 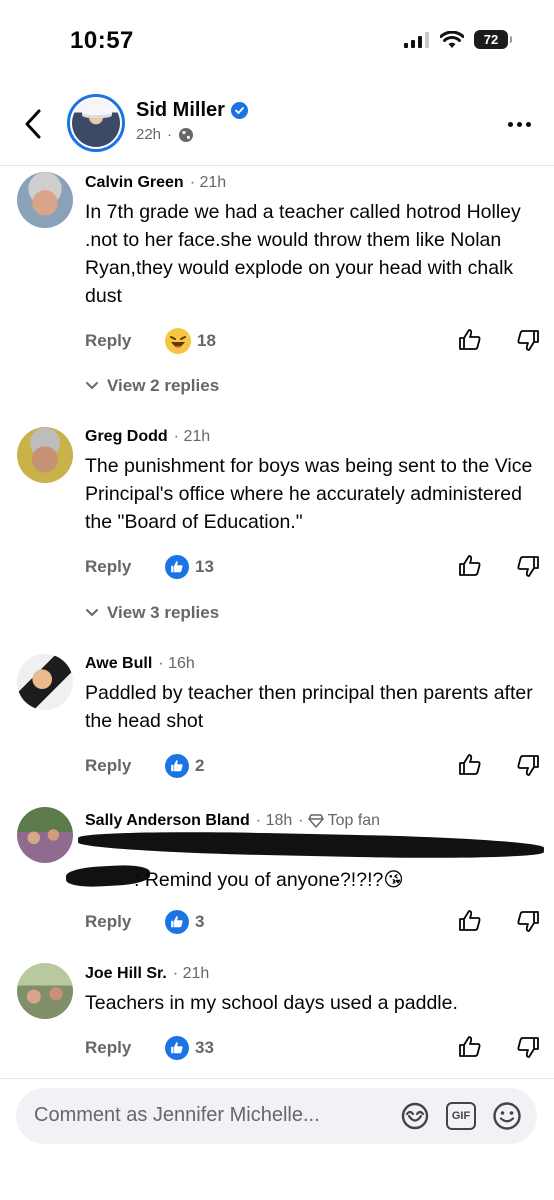 What do you see at coordinates (315, 821) in the screenshot?
I see `diamond-icon` at bounding box center [315, 821].